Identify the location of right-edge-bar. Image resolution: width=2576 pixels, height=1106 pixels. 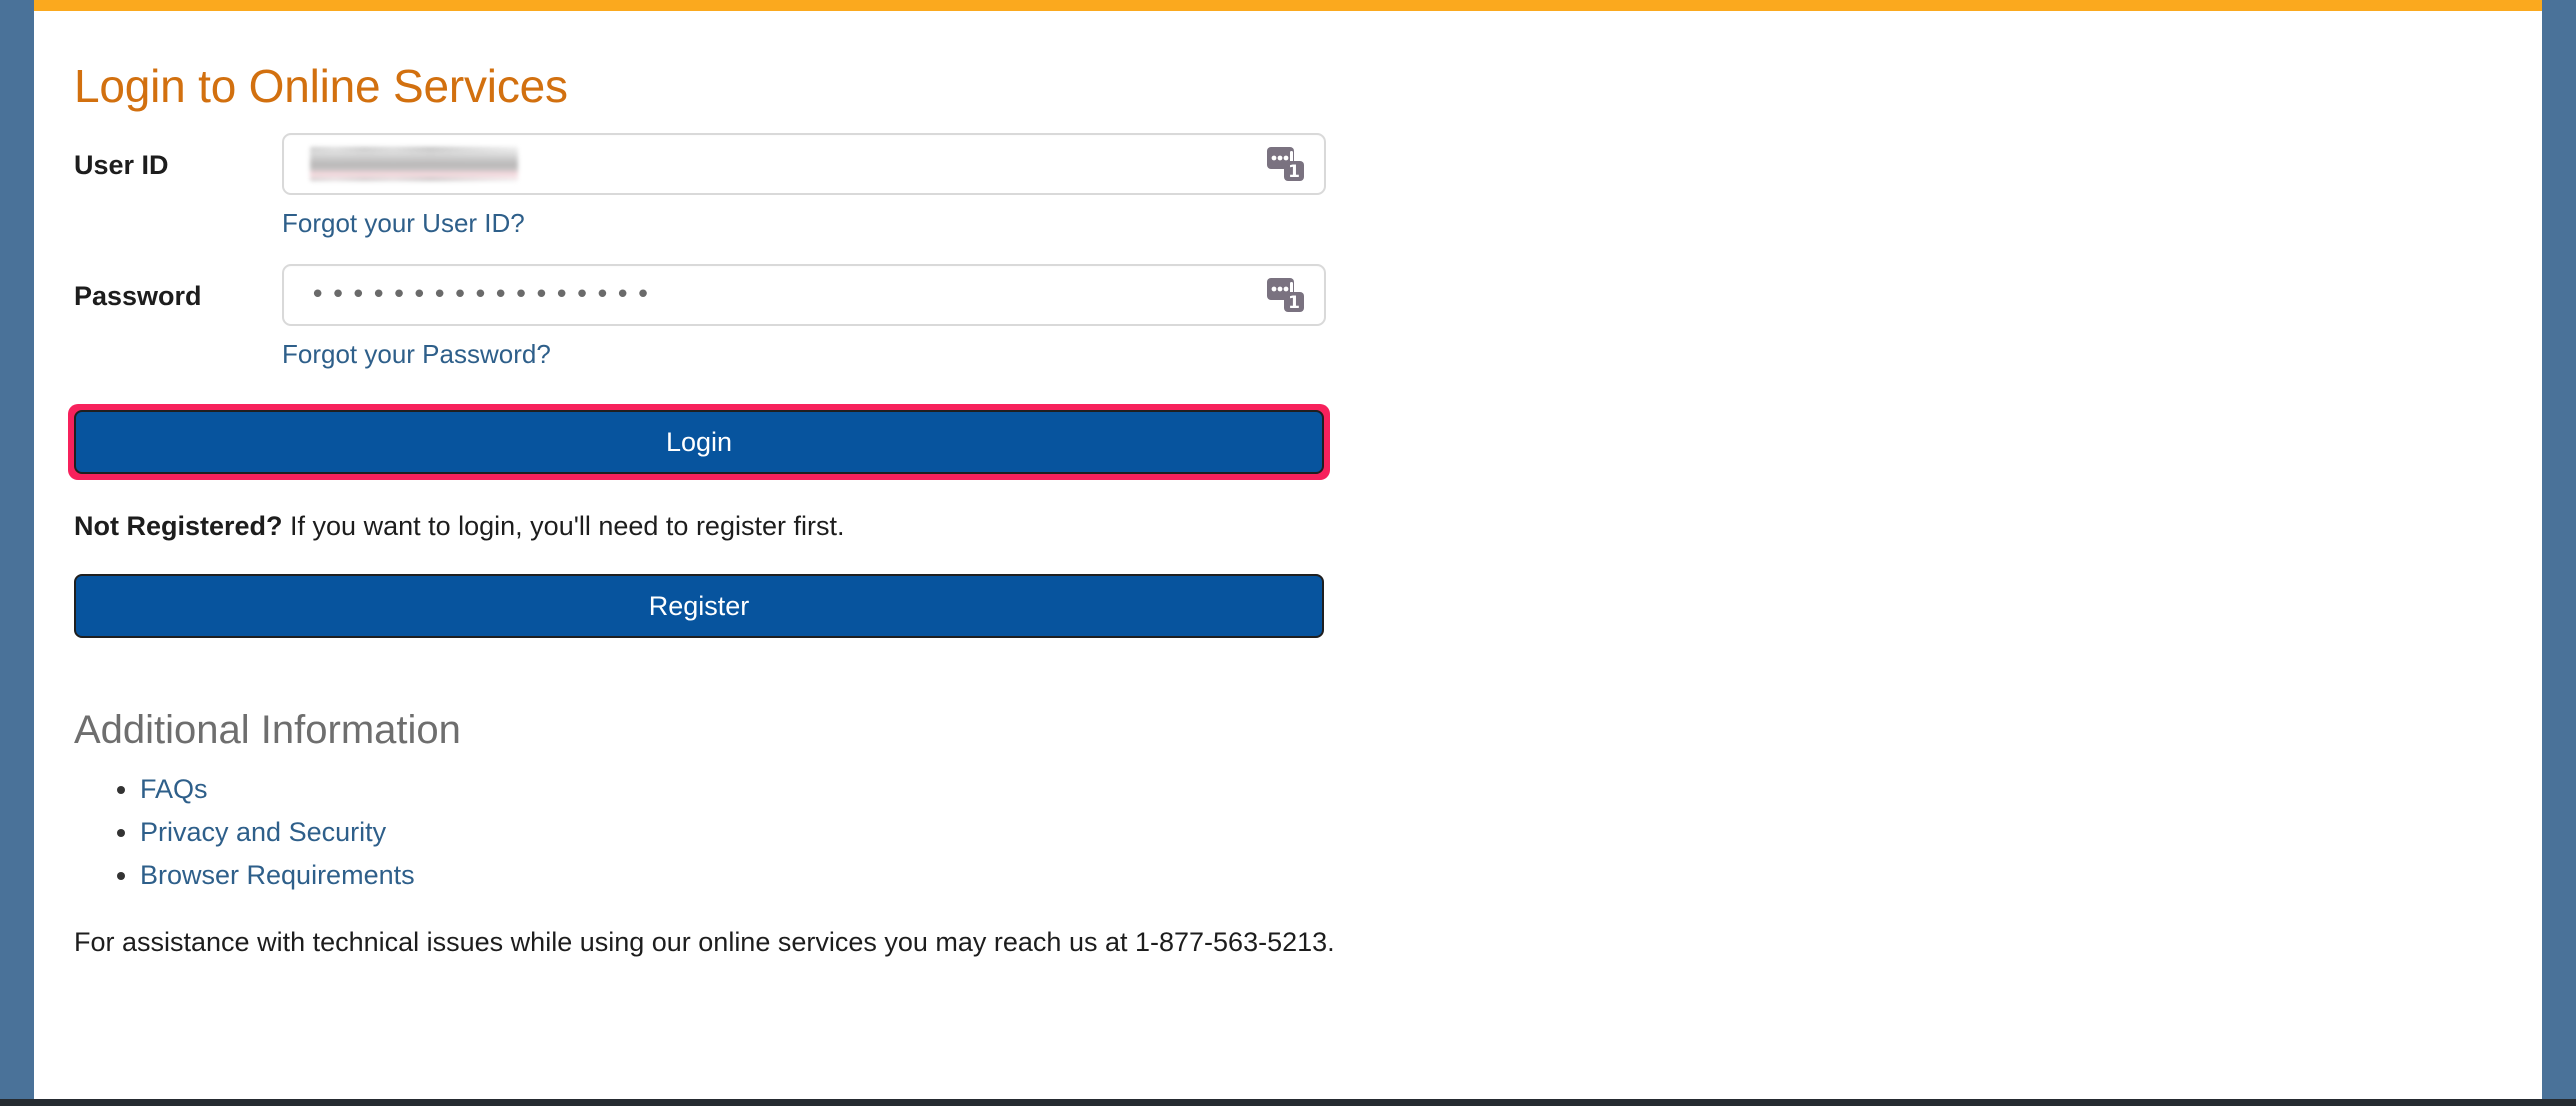
(2559, 553).